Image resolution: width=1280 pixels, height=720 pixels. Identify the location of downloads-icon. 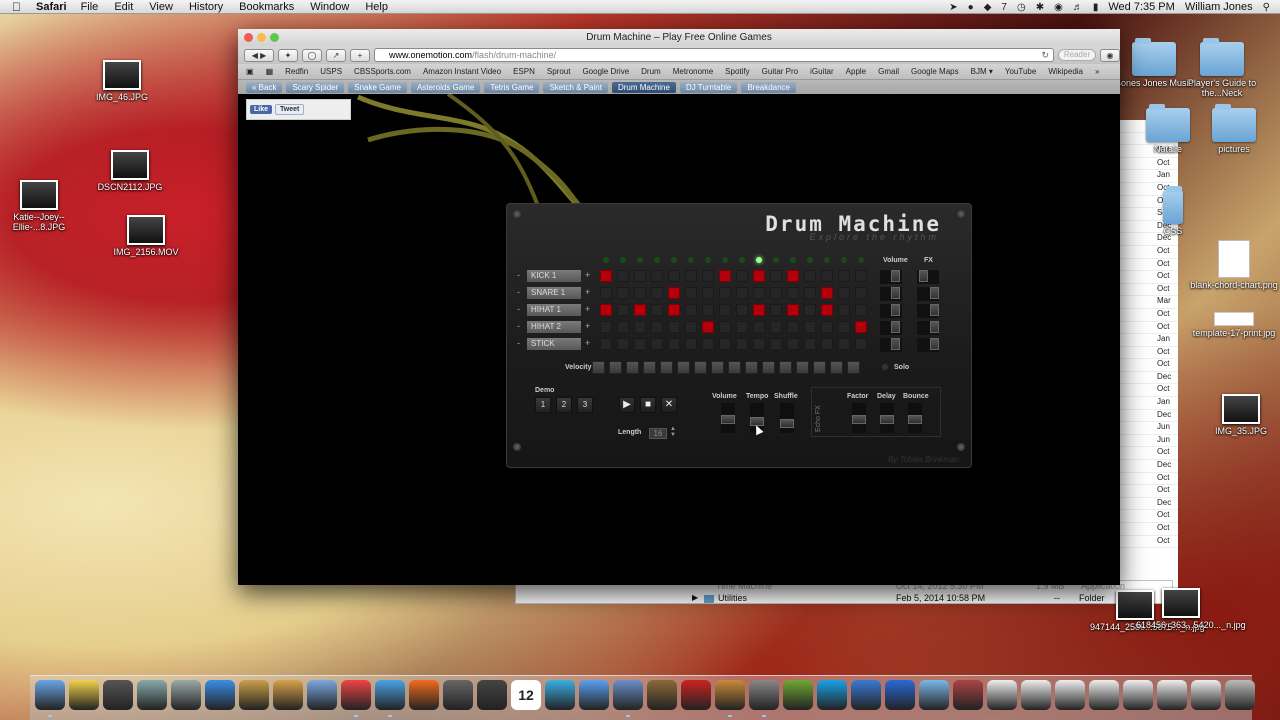
(934, 695).